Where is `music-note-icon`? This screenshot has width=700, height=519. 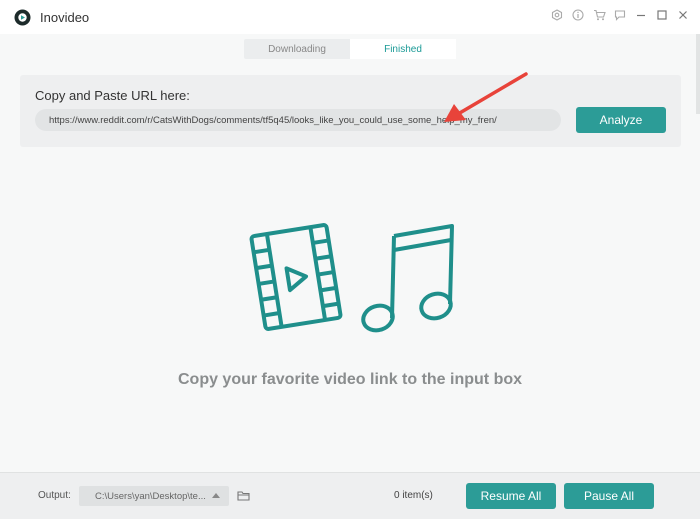
music-note-icon is located at coordinates (407, 278).